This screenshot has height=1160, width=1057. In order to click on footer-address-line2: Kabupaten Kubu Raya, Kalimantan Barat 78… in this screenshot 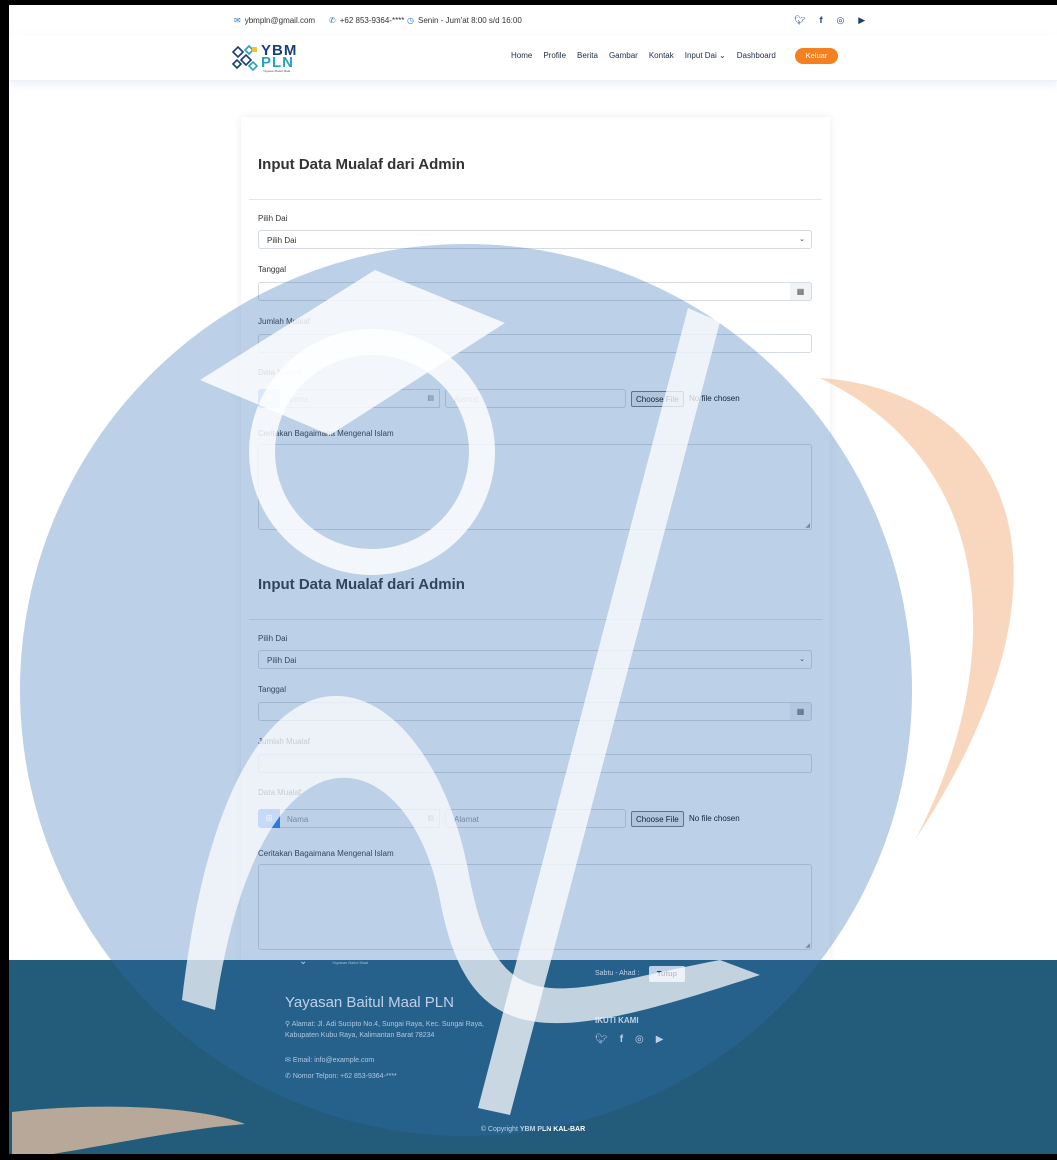, I will do `click(360, 1035)`.